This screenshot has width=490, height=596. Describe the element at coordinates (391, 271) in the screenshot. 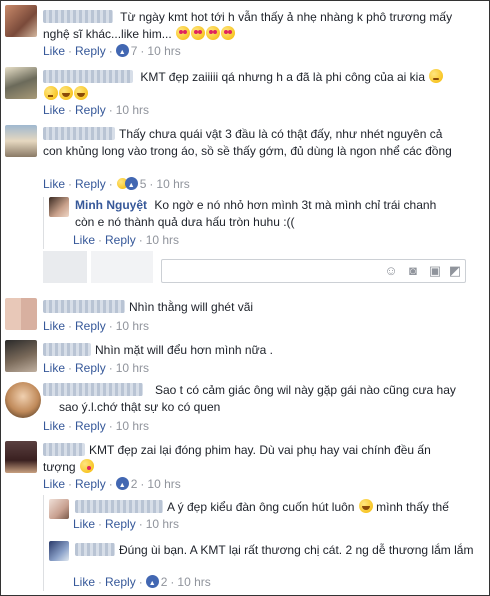

I see `emoji-icon: ☺` at that location.